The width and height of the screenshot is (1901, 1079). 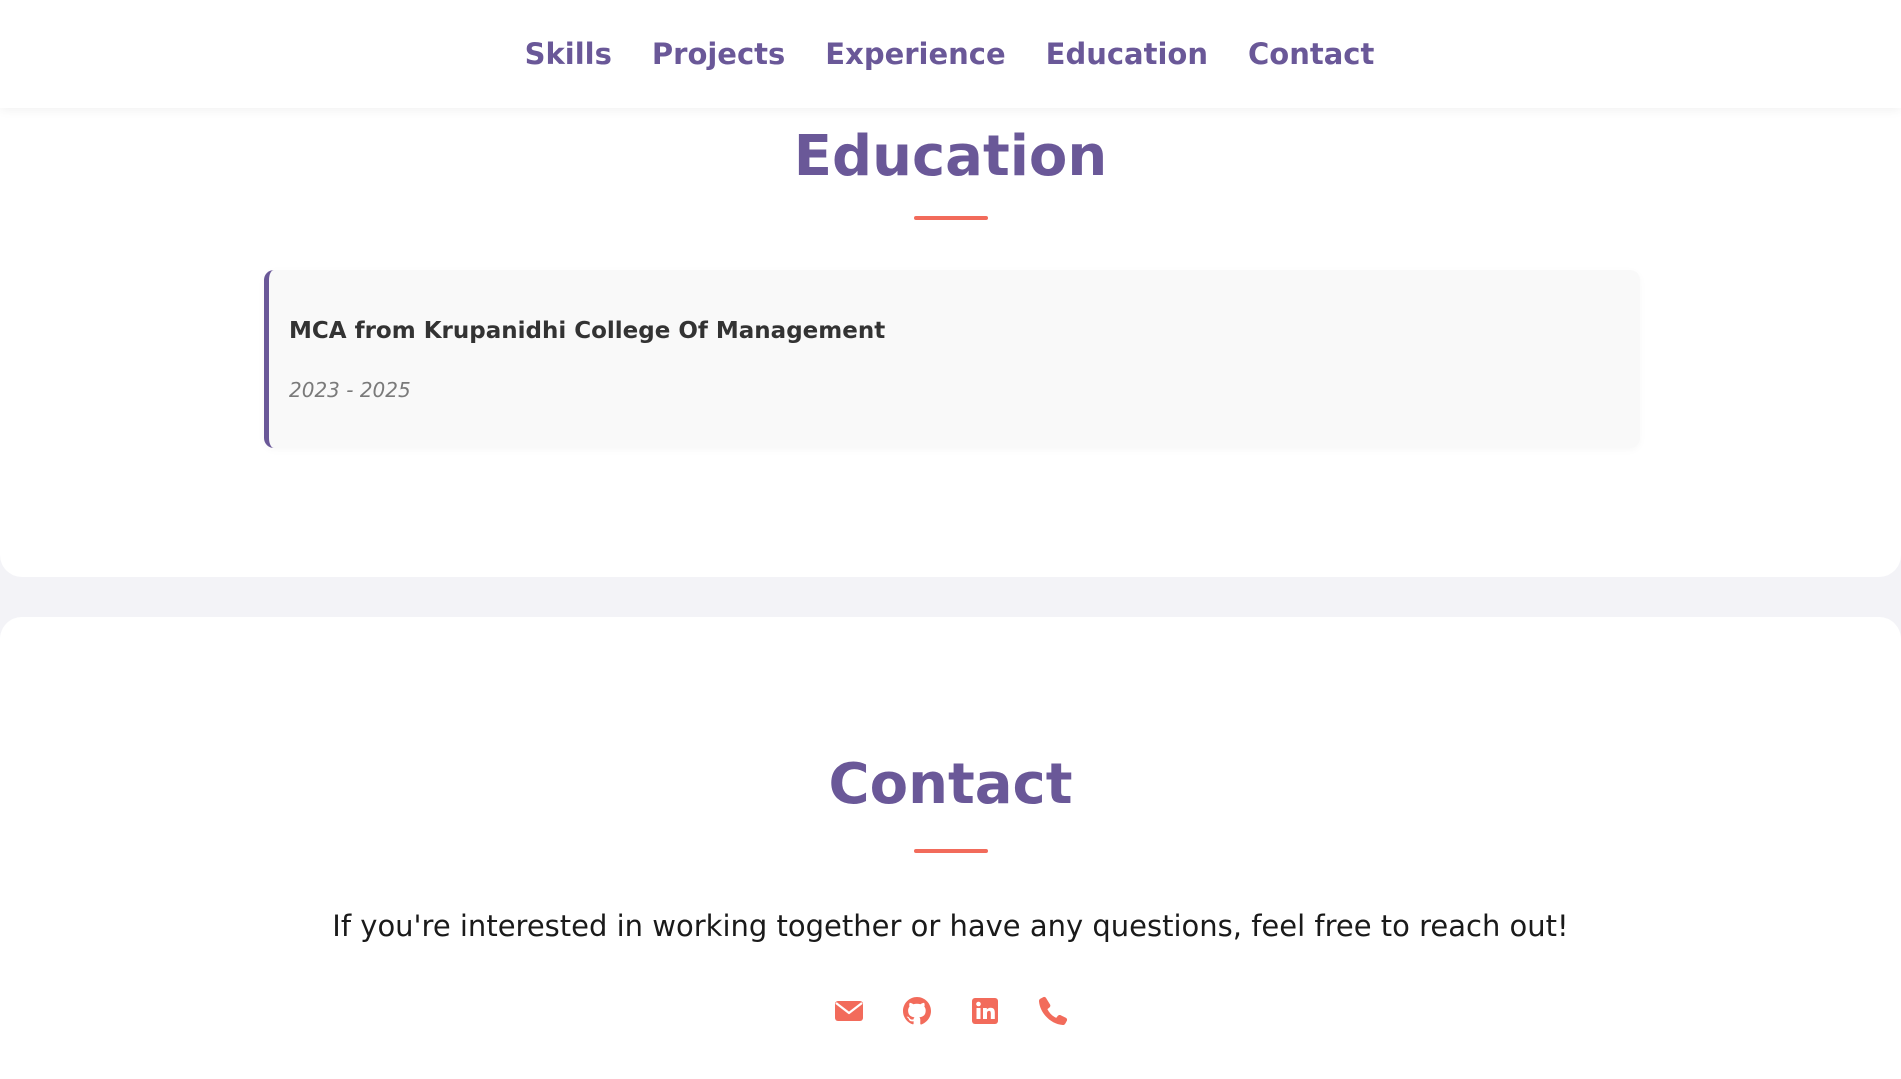 What do you see at coordinates (1311, 54) in the screenshot?
I see `nav-link-contact: Contact` at bounding box center [1311, 54].